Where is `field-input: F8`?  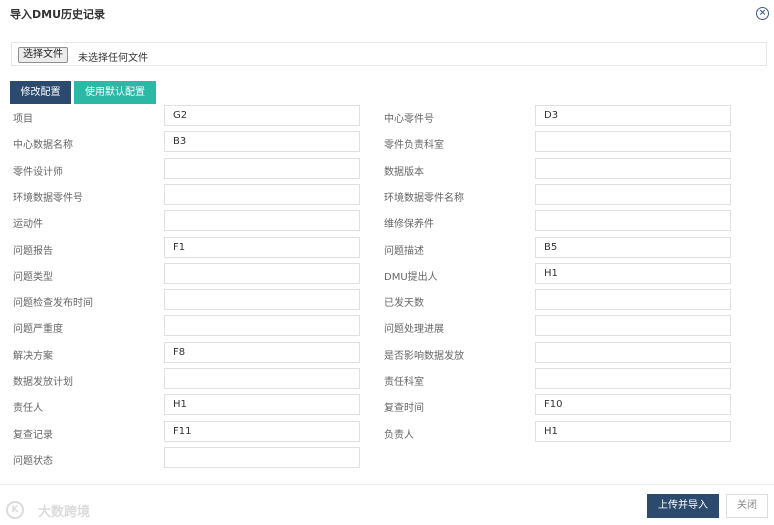 field-input: F8 is located at coordinates (262, 352).